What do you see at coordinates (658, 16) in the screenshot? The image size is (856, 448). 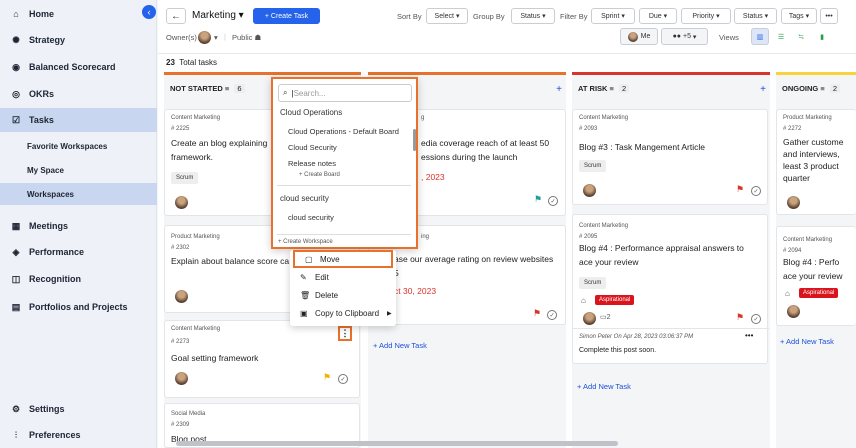 I see `filter-due: Due ▾` at bounding box center [658, 16].